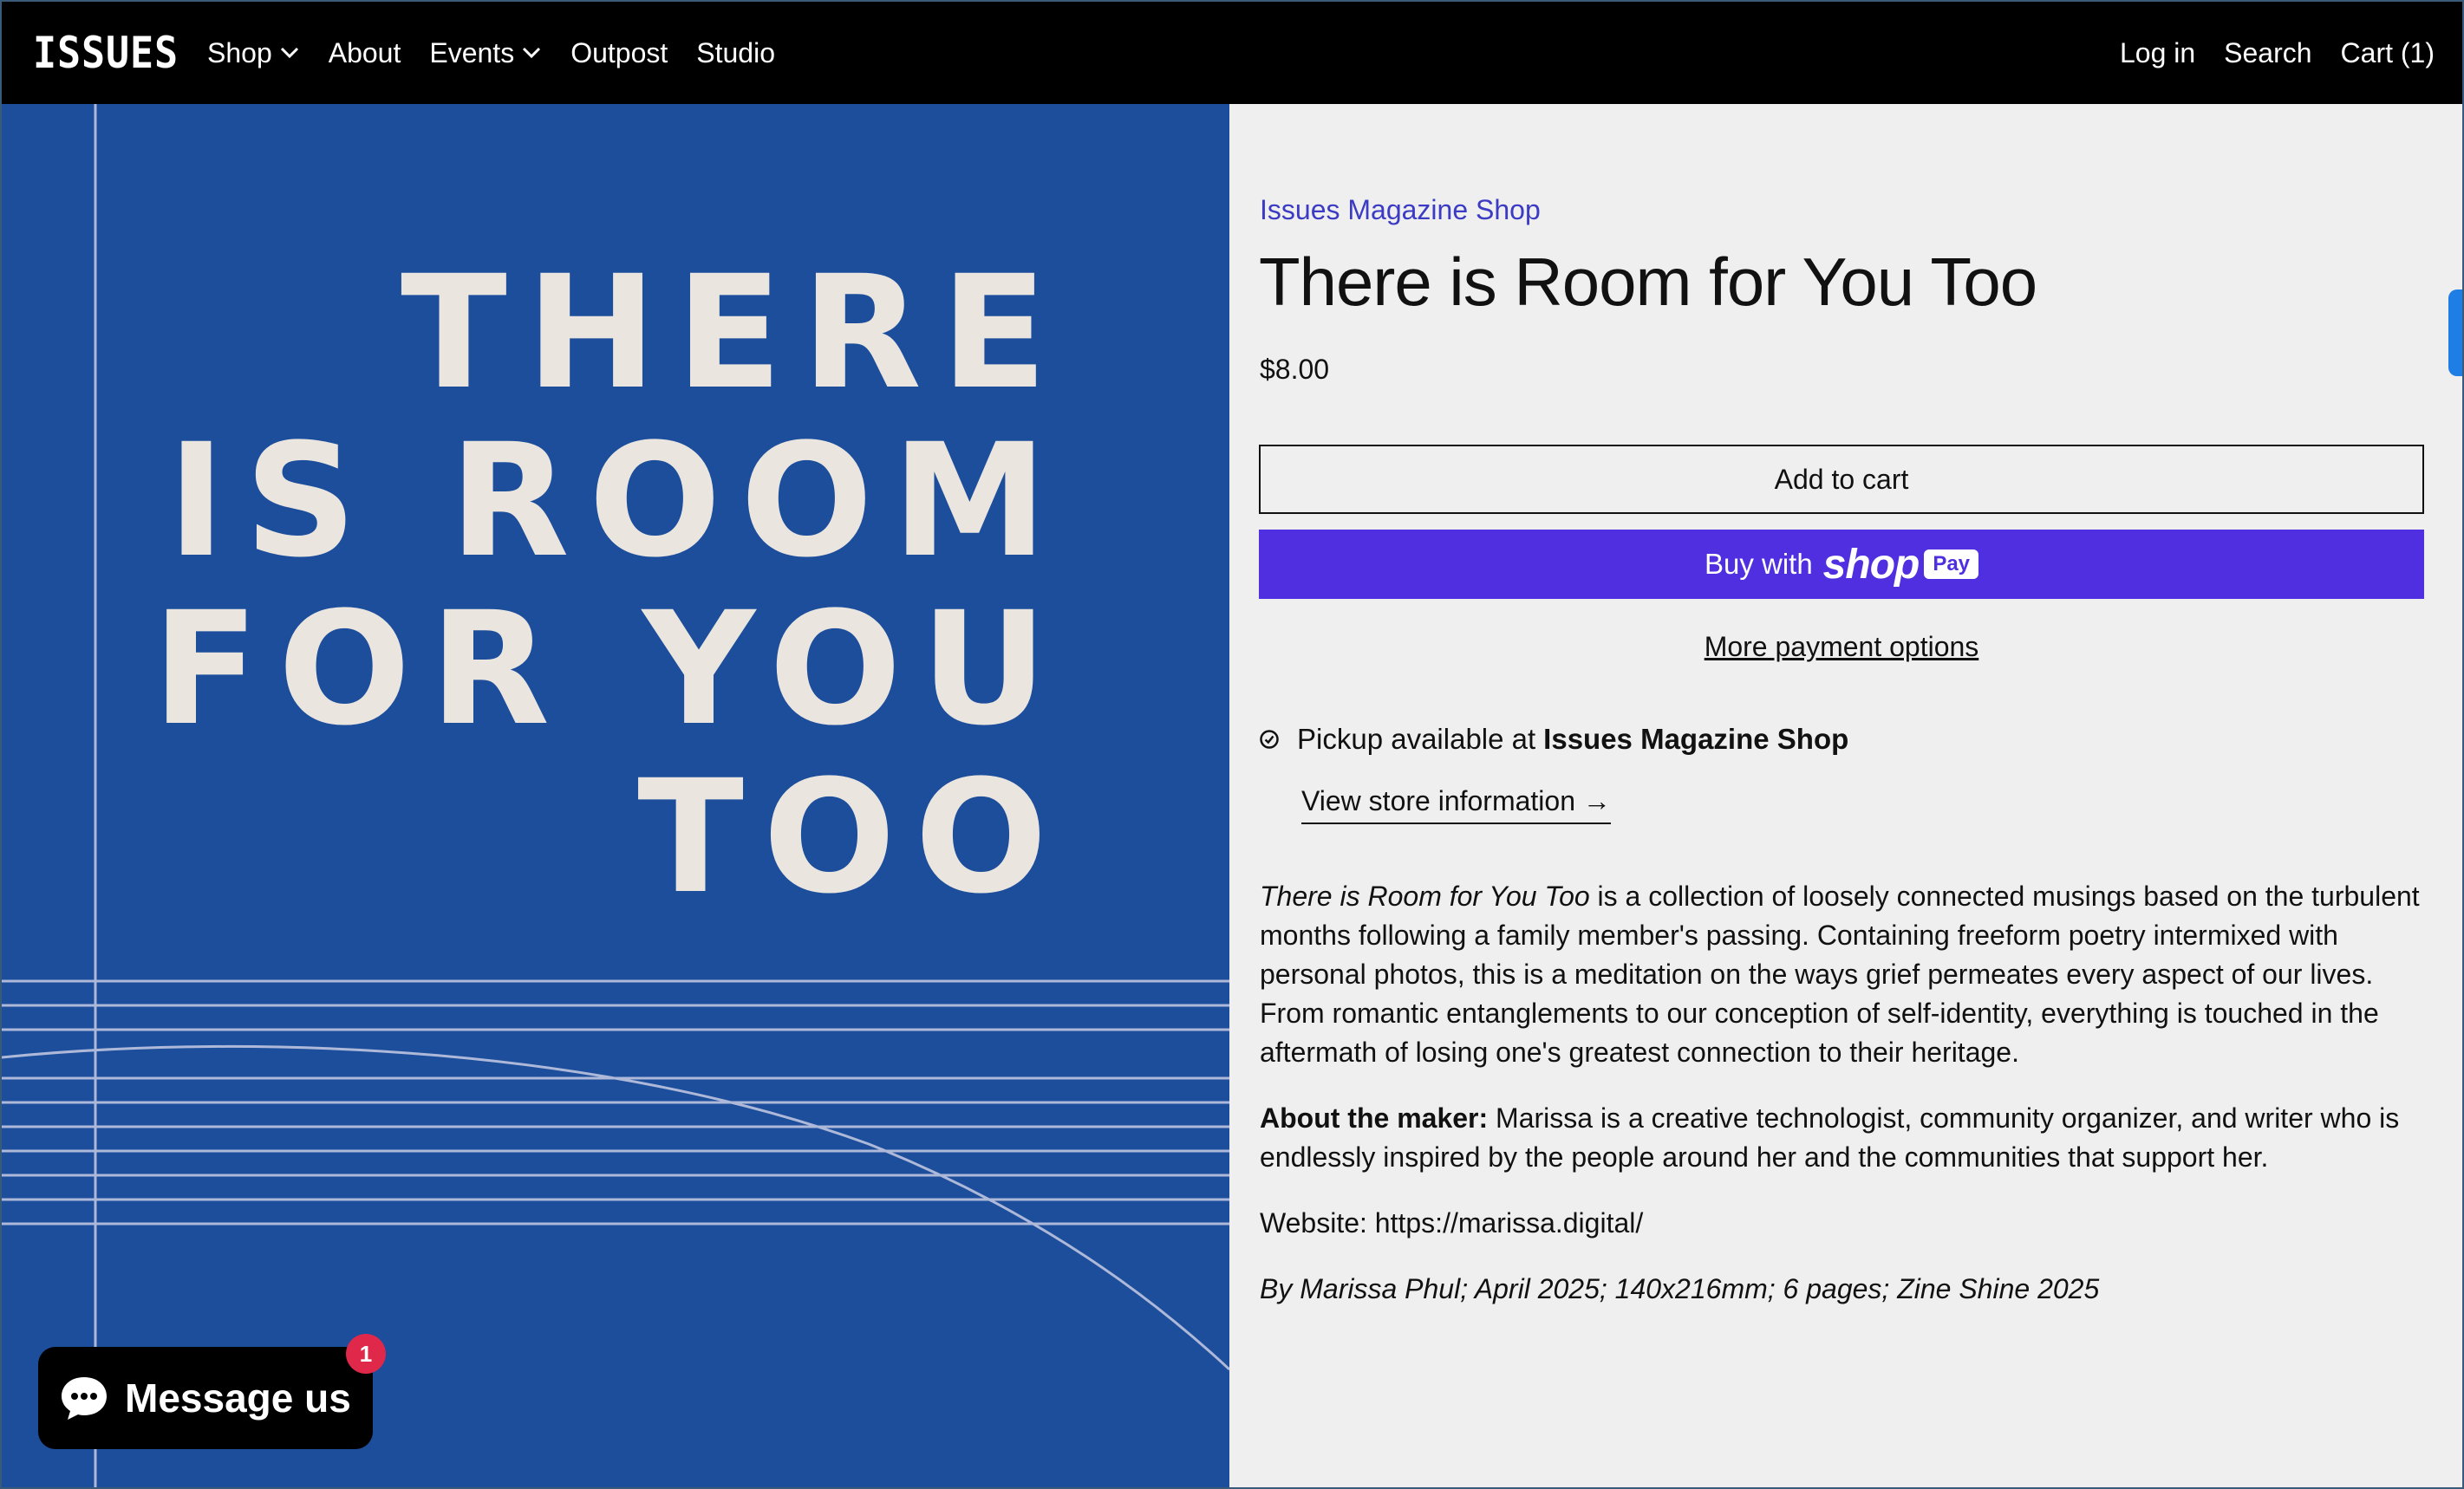 This screenshot has width=2464, height=1489. Describe the element at coordinates (239, 52) in the screenshot. I see `nav-shop-label: Shop` at that location.